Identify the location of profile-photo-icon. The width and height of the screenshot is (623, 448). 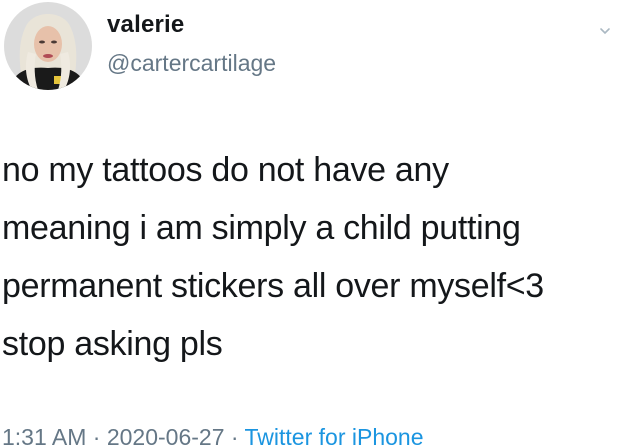
(48, 46).